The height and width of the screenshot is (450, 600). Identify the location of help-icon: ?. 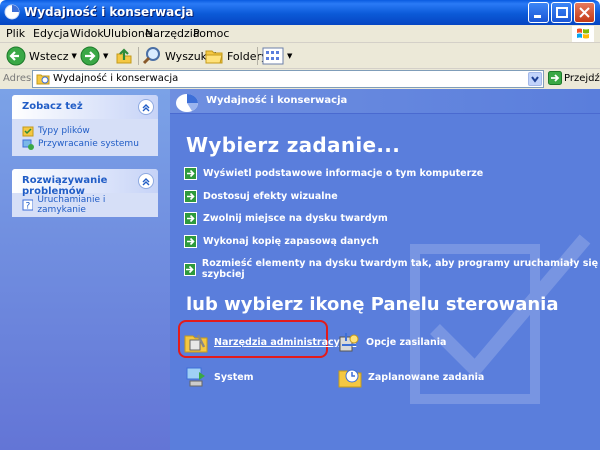
(28, 205).